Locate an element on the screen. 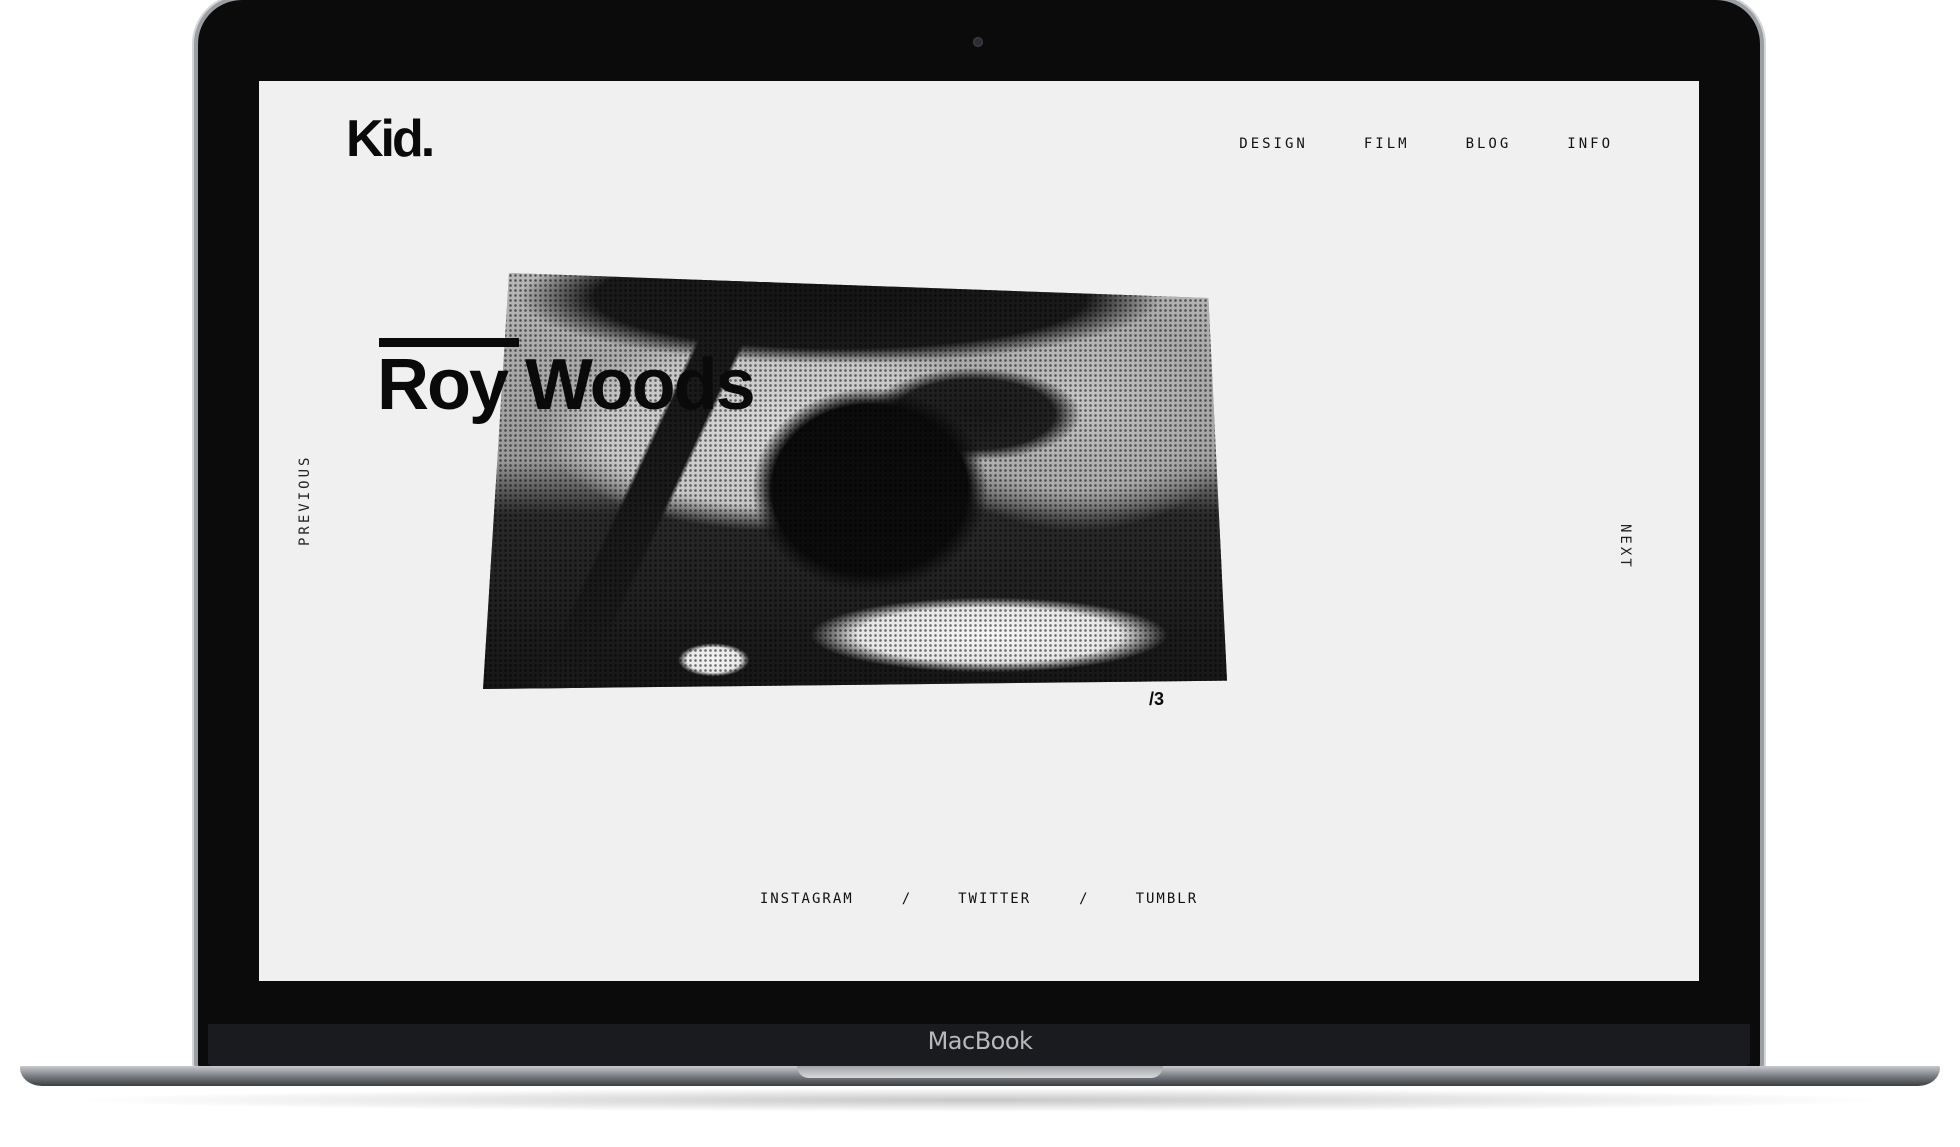 Image resolution: width=1960 pixels, height=1147 pixels. social-footer: INSTAGRAM / TWITTER / TUMBLR is located at coordinates (979, 899).